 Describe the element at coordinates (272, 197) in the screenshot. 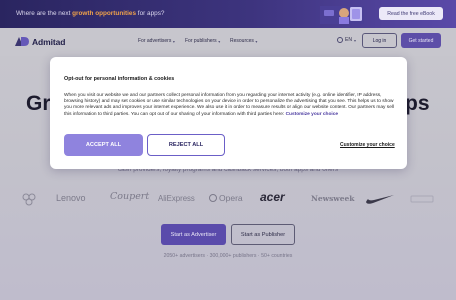

I see `brand-acer: acer` at that location.